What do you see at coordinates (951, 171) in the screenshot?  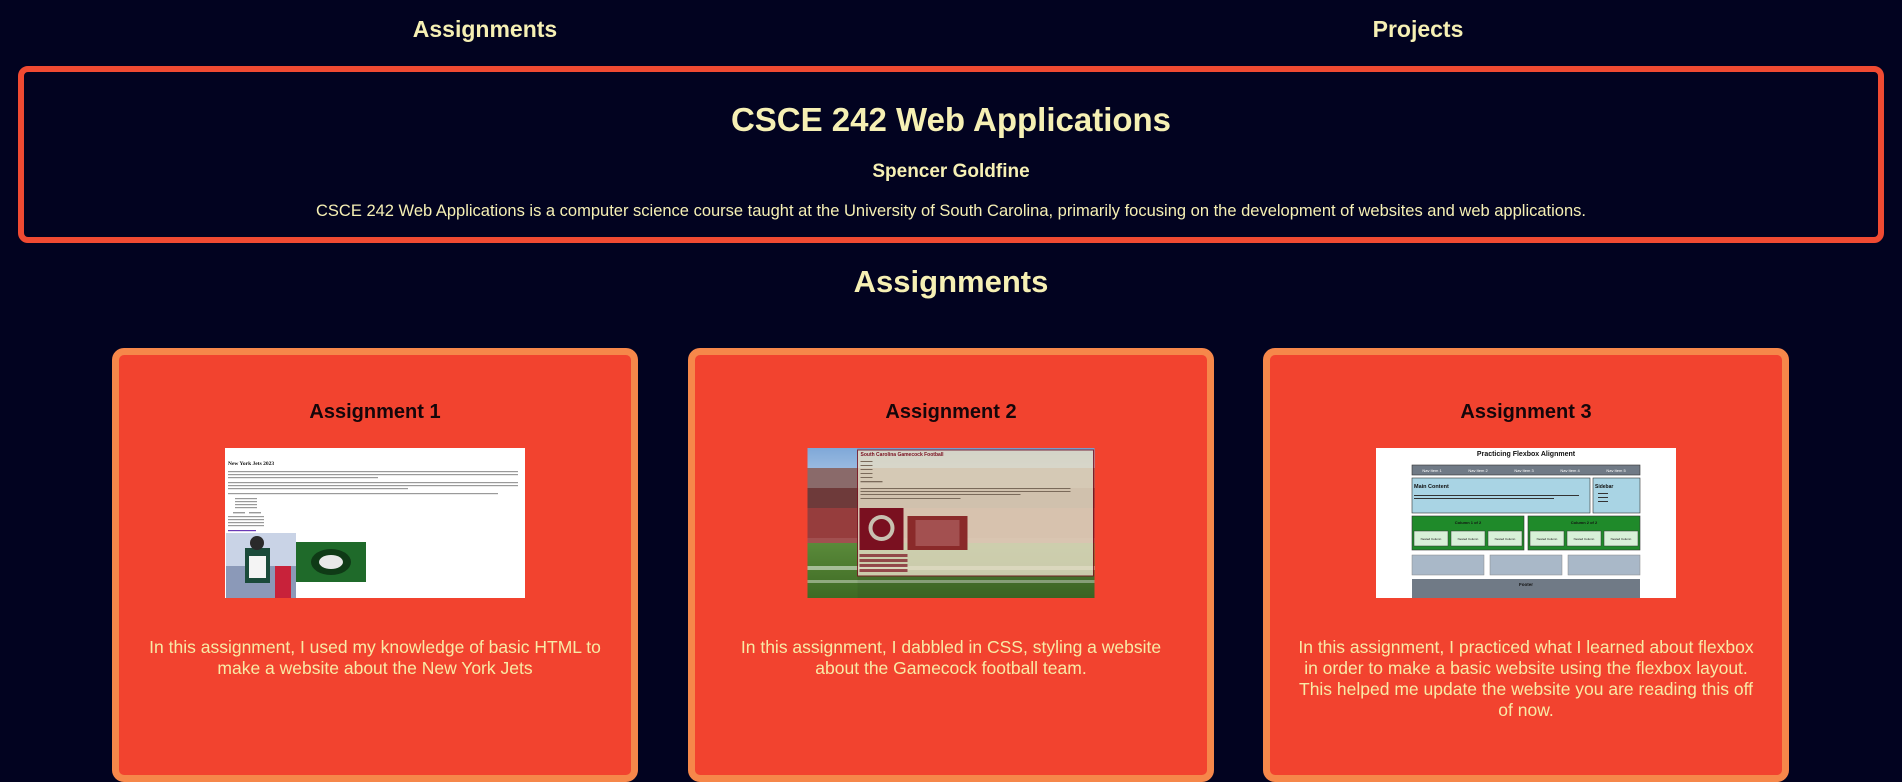 I see `author-name: Spencer Goldfine` at bounding box center [951, 171].